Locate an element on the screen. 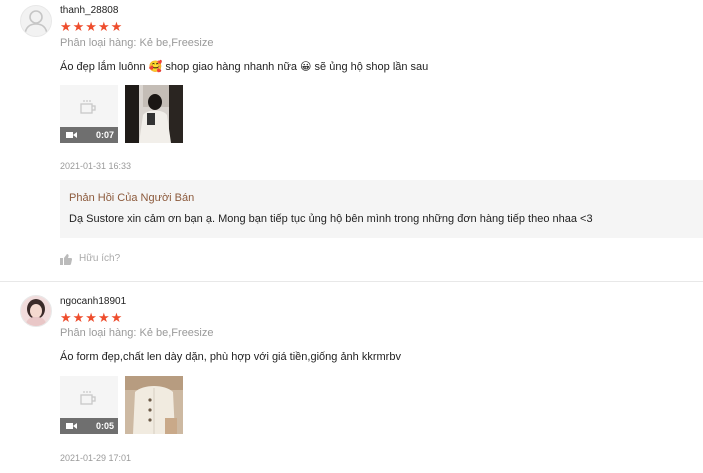 The image size is (703, 473). thumbs-up-icon is located at coordinates (66, 259).